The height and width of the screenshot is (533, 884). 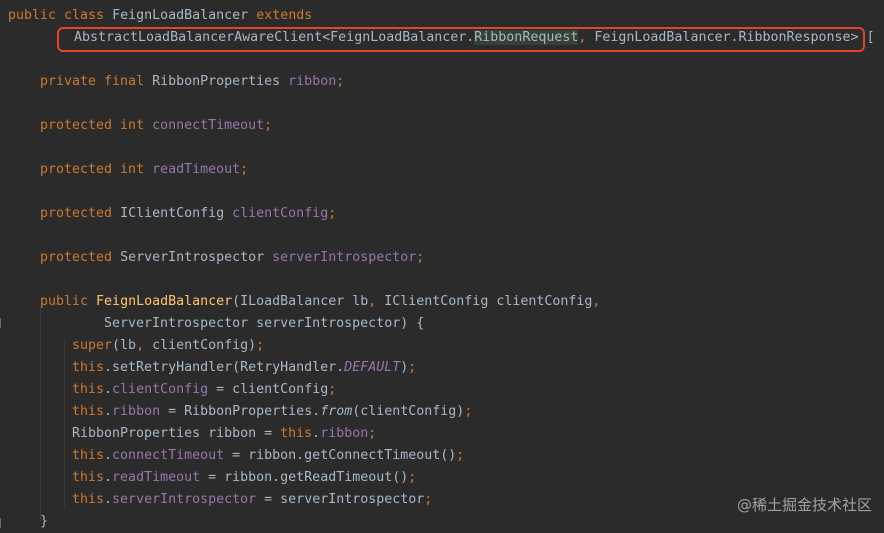 I want to click on code-line: ServerIntrospector serverIntrospector) {, so click(x=264, y=324).